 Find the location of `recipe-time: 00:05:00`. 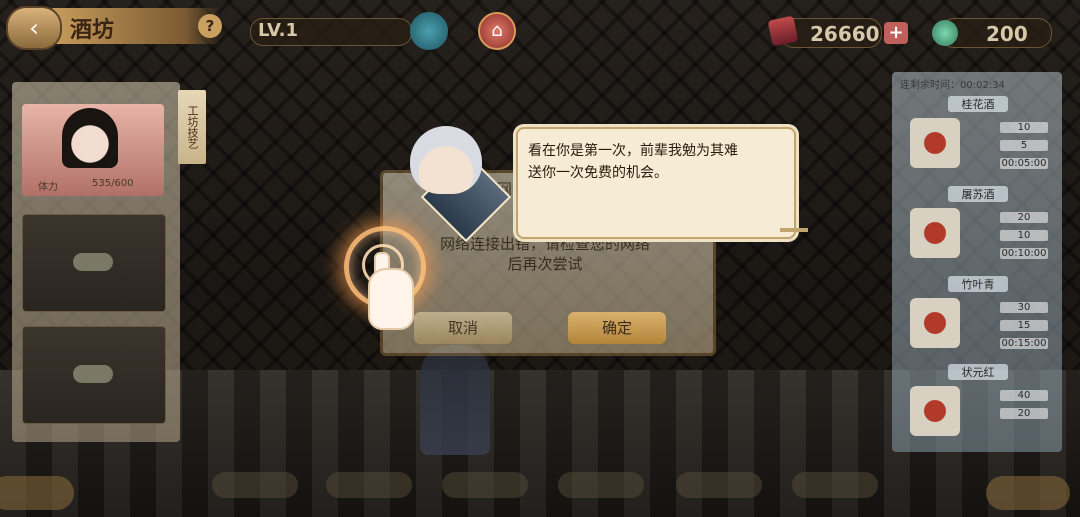

recipe-time: 00:05:00 is located at coordinates (1024, 163).